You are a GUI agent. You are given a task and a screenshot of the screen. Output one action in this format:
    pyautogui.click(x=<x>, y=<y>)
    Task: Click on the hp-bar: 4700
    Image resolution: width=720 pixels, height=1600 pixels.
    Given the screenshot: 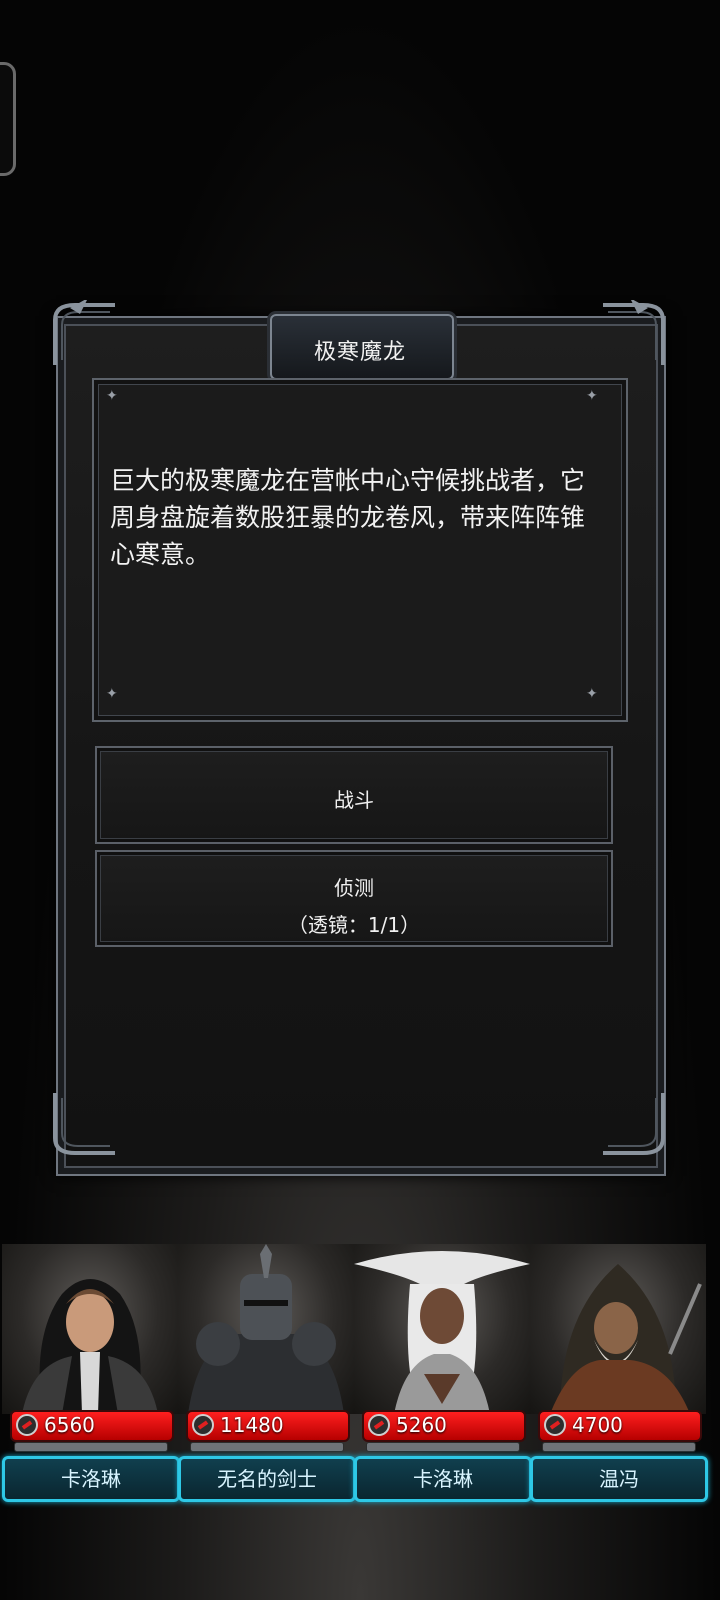 What is the action you would take?
    pyautogui.click(x=620, y=1426)
    